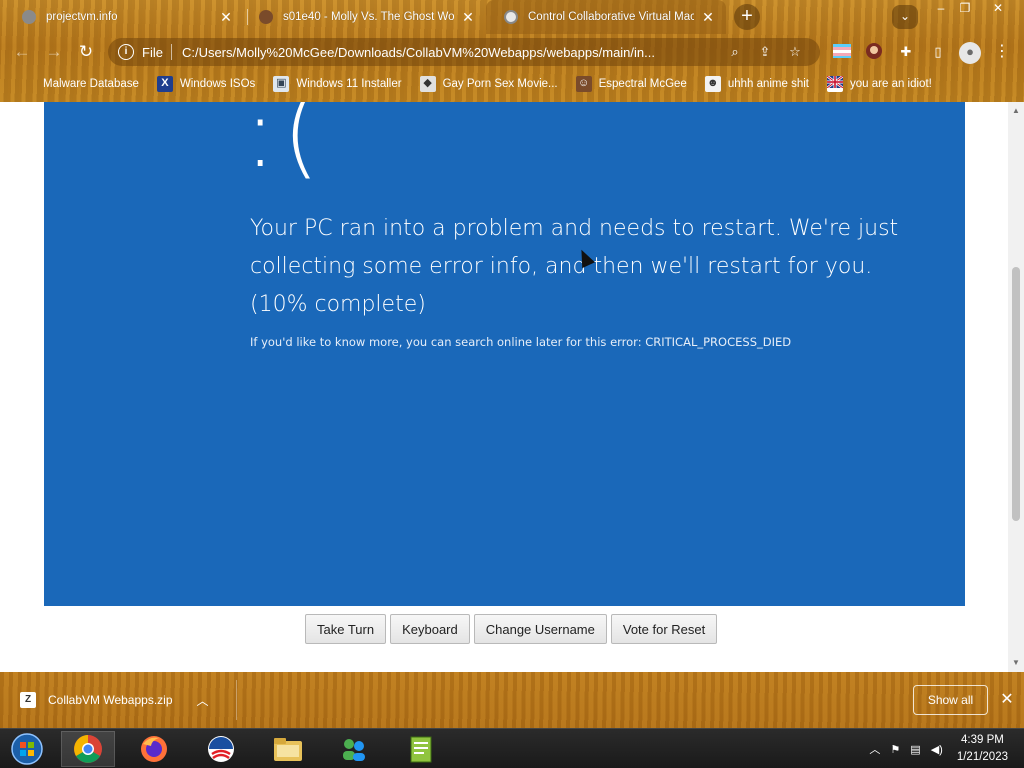 The image size is (1024, 768). Describe the element at coordinates (540, 629) in the screenshot. I see `change-username-button: Change Username` at that location.